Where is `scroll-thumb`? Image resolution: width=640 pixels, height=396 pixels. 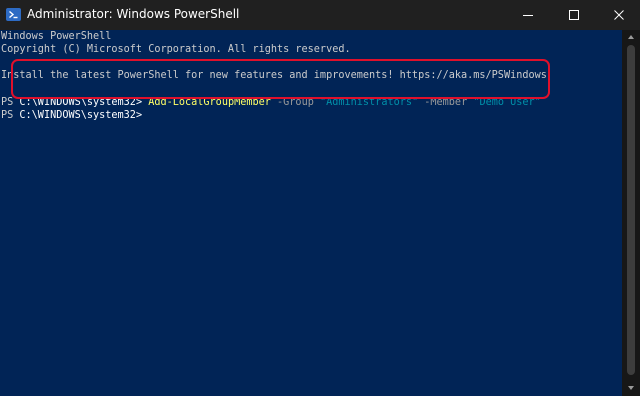 scroll-thumb is located at coordinates (631, 210).